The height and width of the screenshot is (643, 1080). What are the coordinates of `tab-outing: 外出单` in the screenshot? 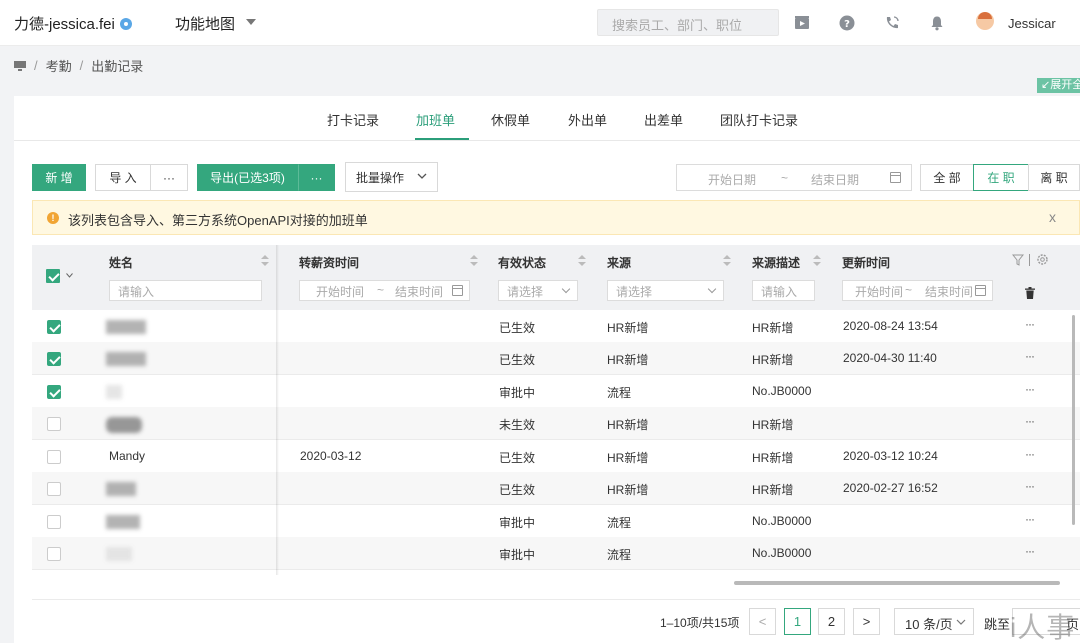 It's located at (587, 119).